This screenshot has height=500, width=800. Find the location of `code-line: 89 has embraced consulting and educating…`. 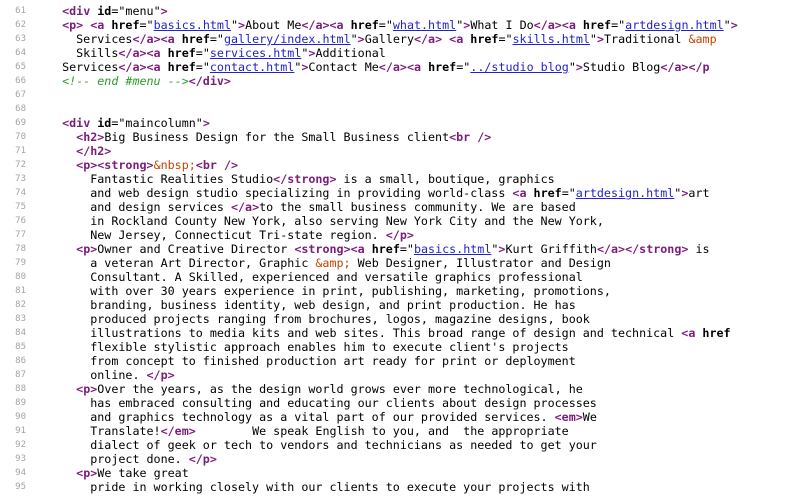

code-line: 89 has embraced consulting and educating… is located at coordinates (400, 403).